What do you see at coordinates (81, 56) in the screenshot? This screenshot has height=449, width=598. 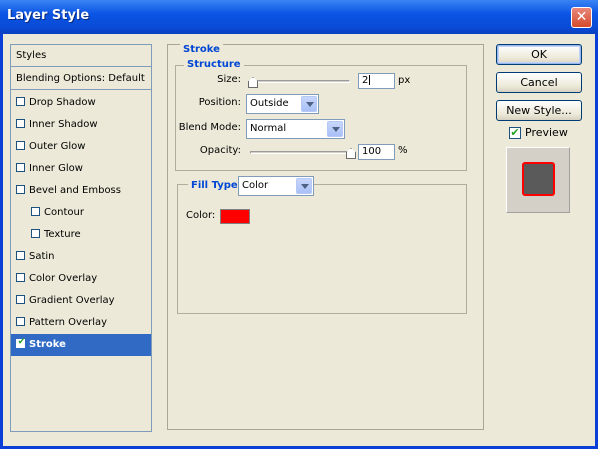 I see `styles-header: Styles` at bounding box center [81, 56].